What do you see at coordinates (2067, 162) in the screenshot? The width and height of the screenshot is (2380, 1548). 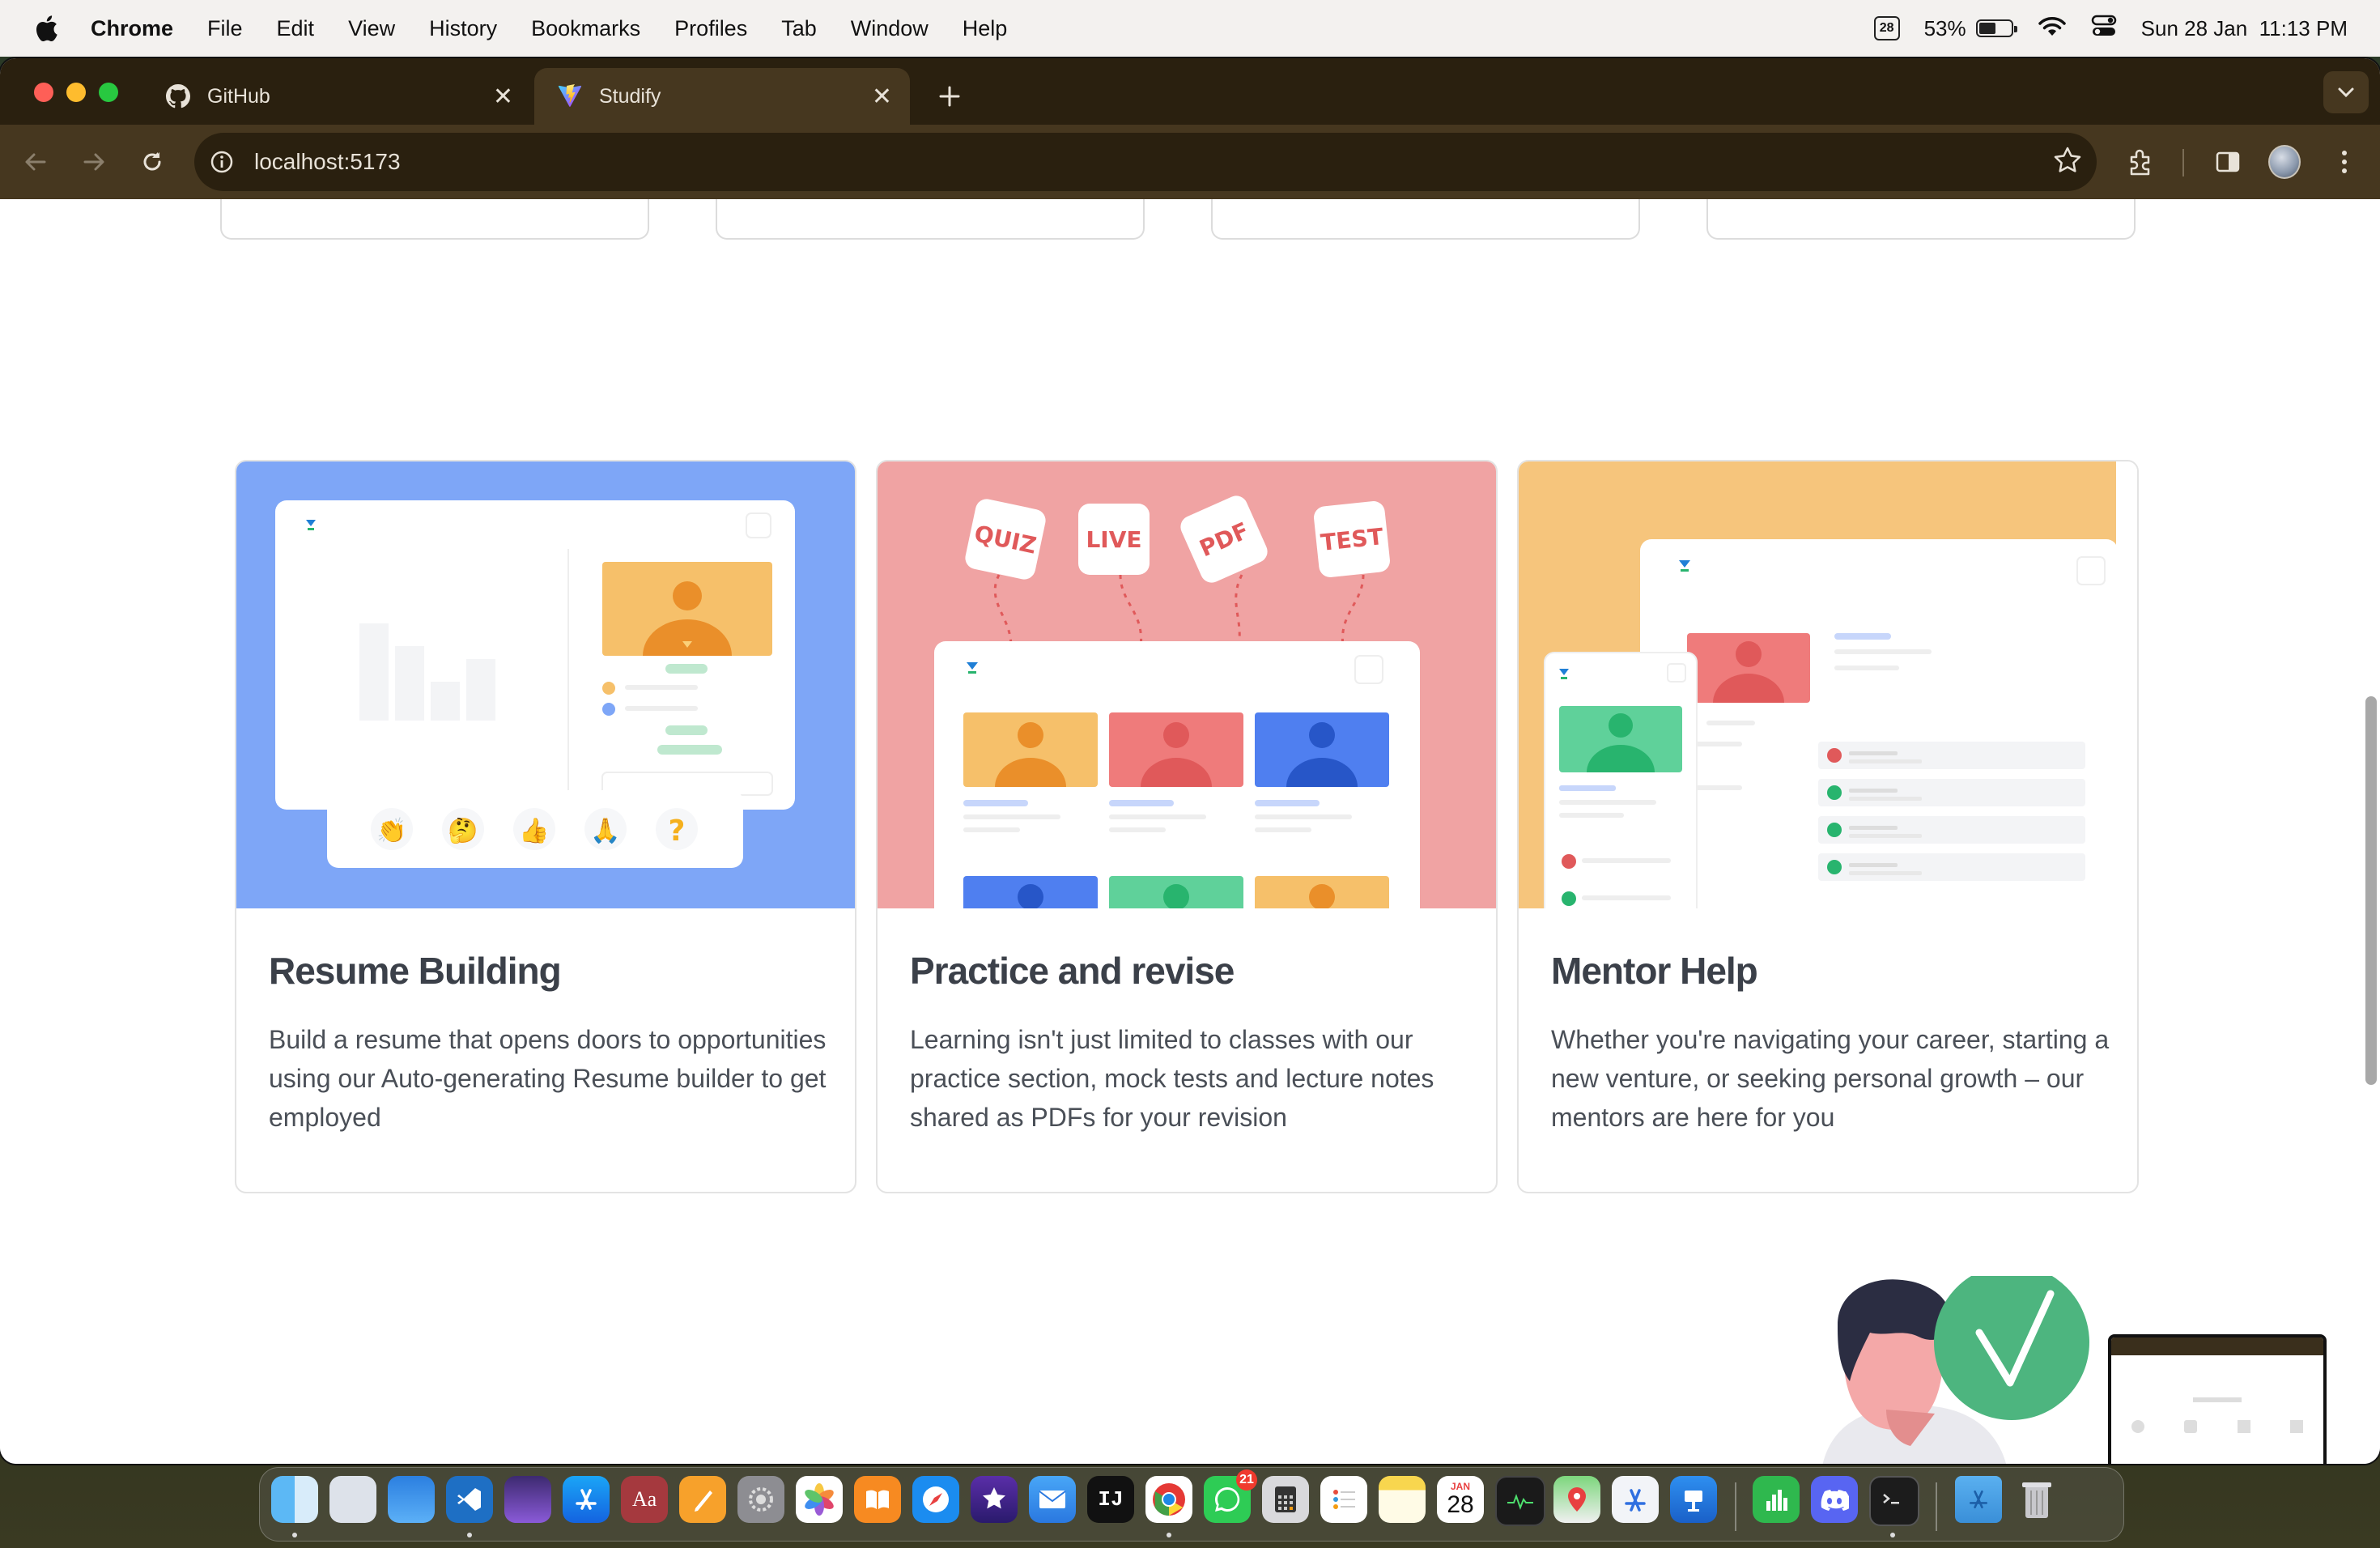 I see `bookmark-star-icon` at bounding box center [2067, 162].